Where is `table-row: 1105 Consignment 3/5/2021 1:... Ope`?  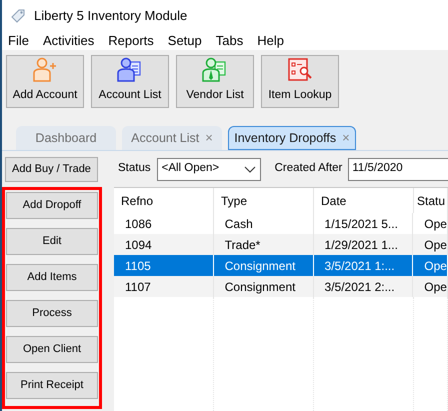 table-row: 1105 Consignment 3/5/2021 1:... Ope is located at coordinates (281, 265).